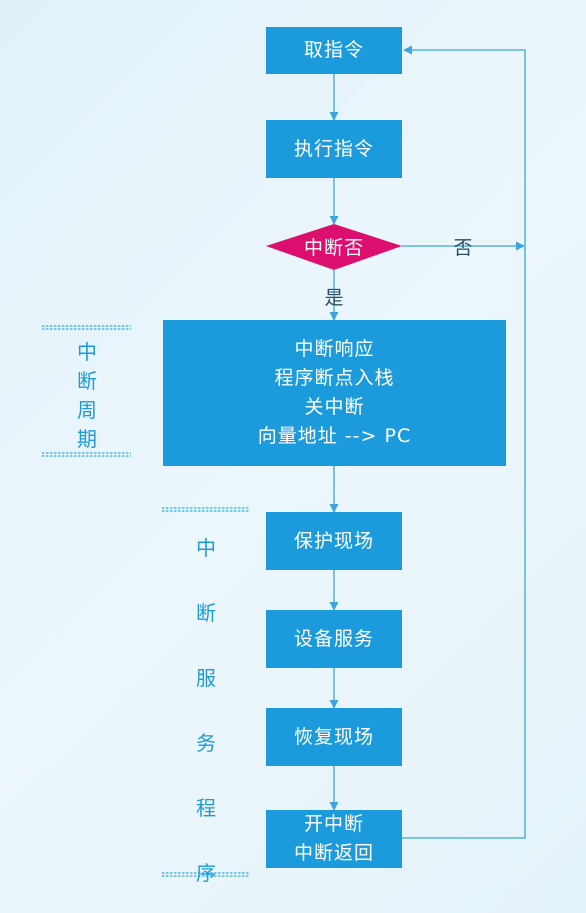  What do you see at coordinates (334, 839) in the screenshot?
I see `finish-interrupt-box: 开中断 中断返回` at bounding box center [334, 839].